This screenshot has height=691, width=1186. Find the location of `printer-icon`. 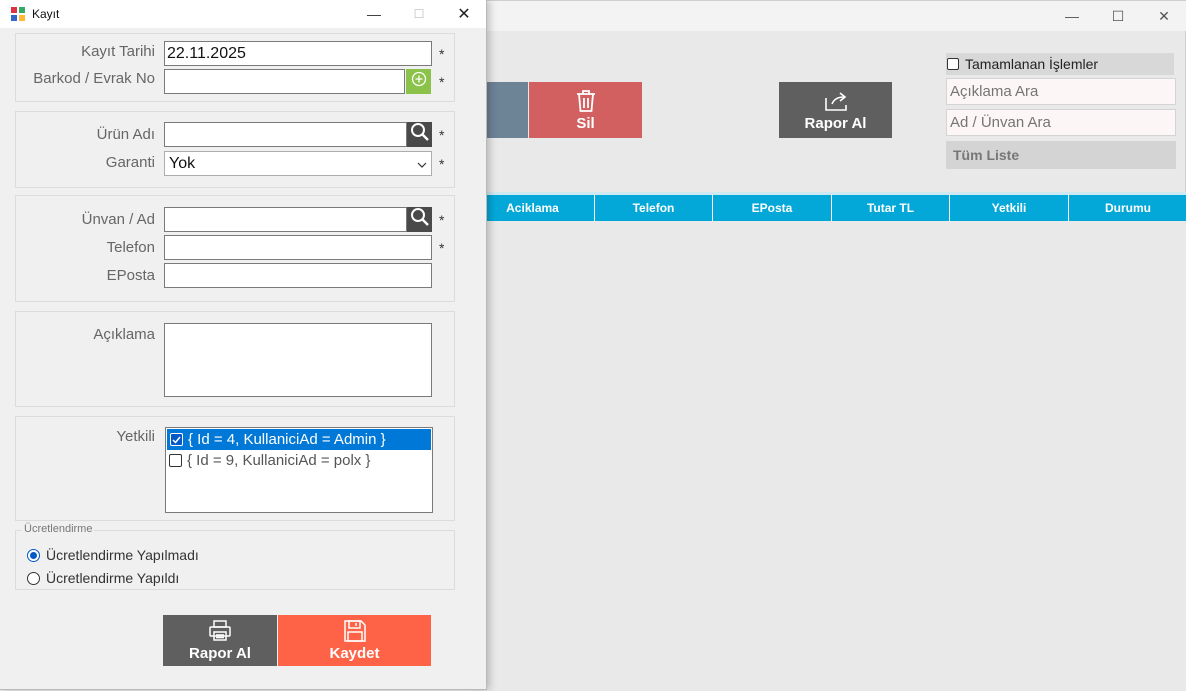

printer-icon is located at coordinates (220, 631).